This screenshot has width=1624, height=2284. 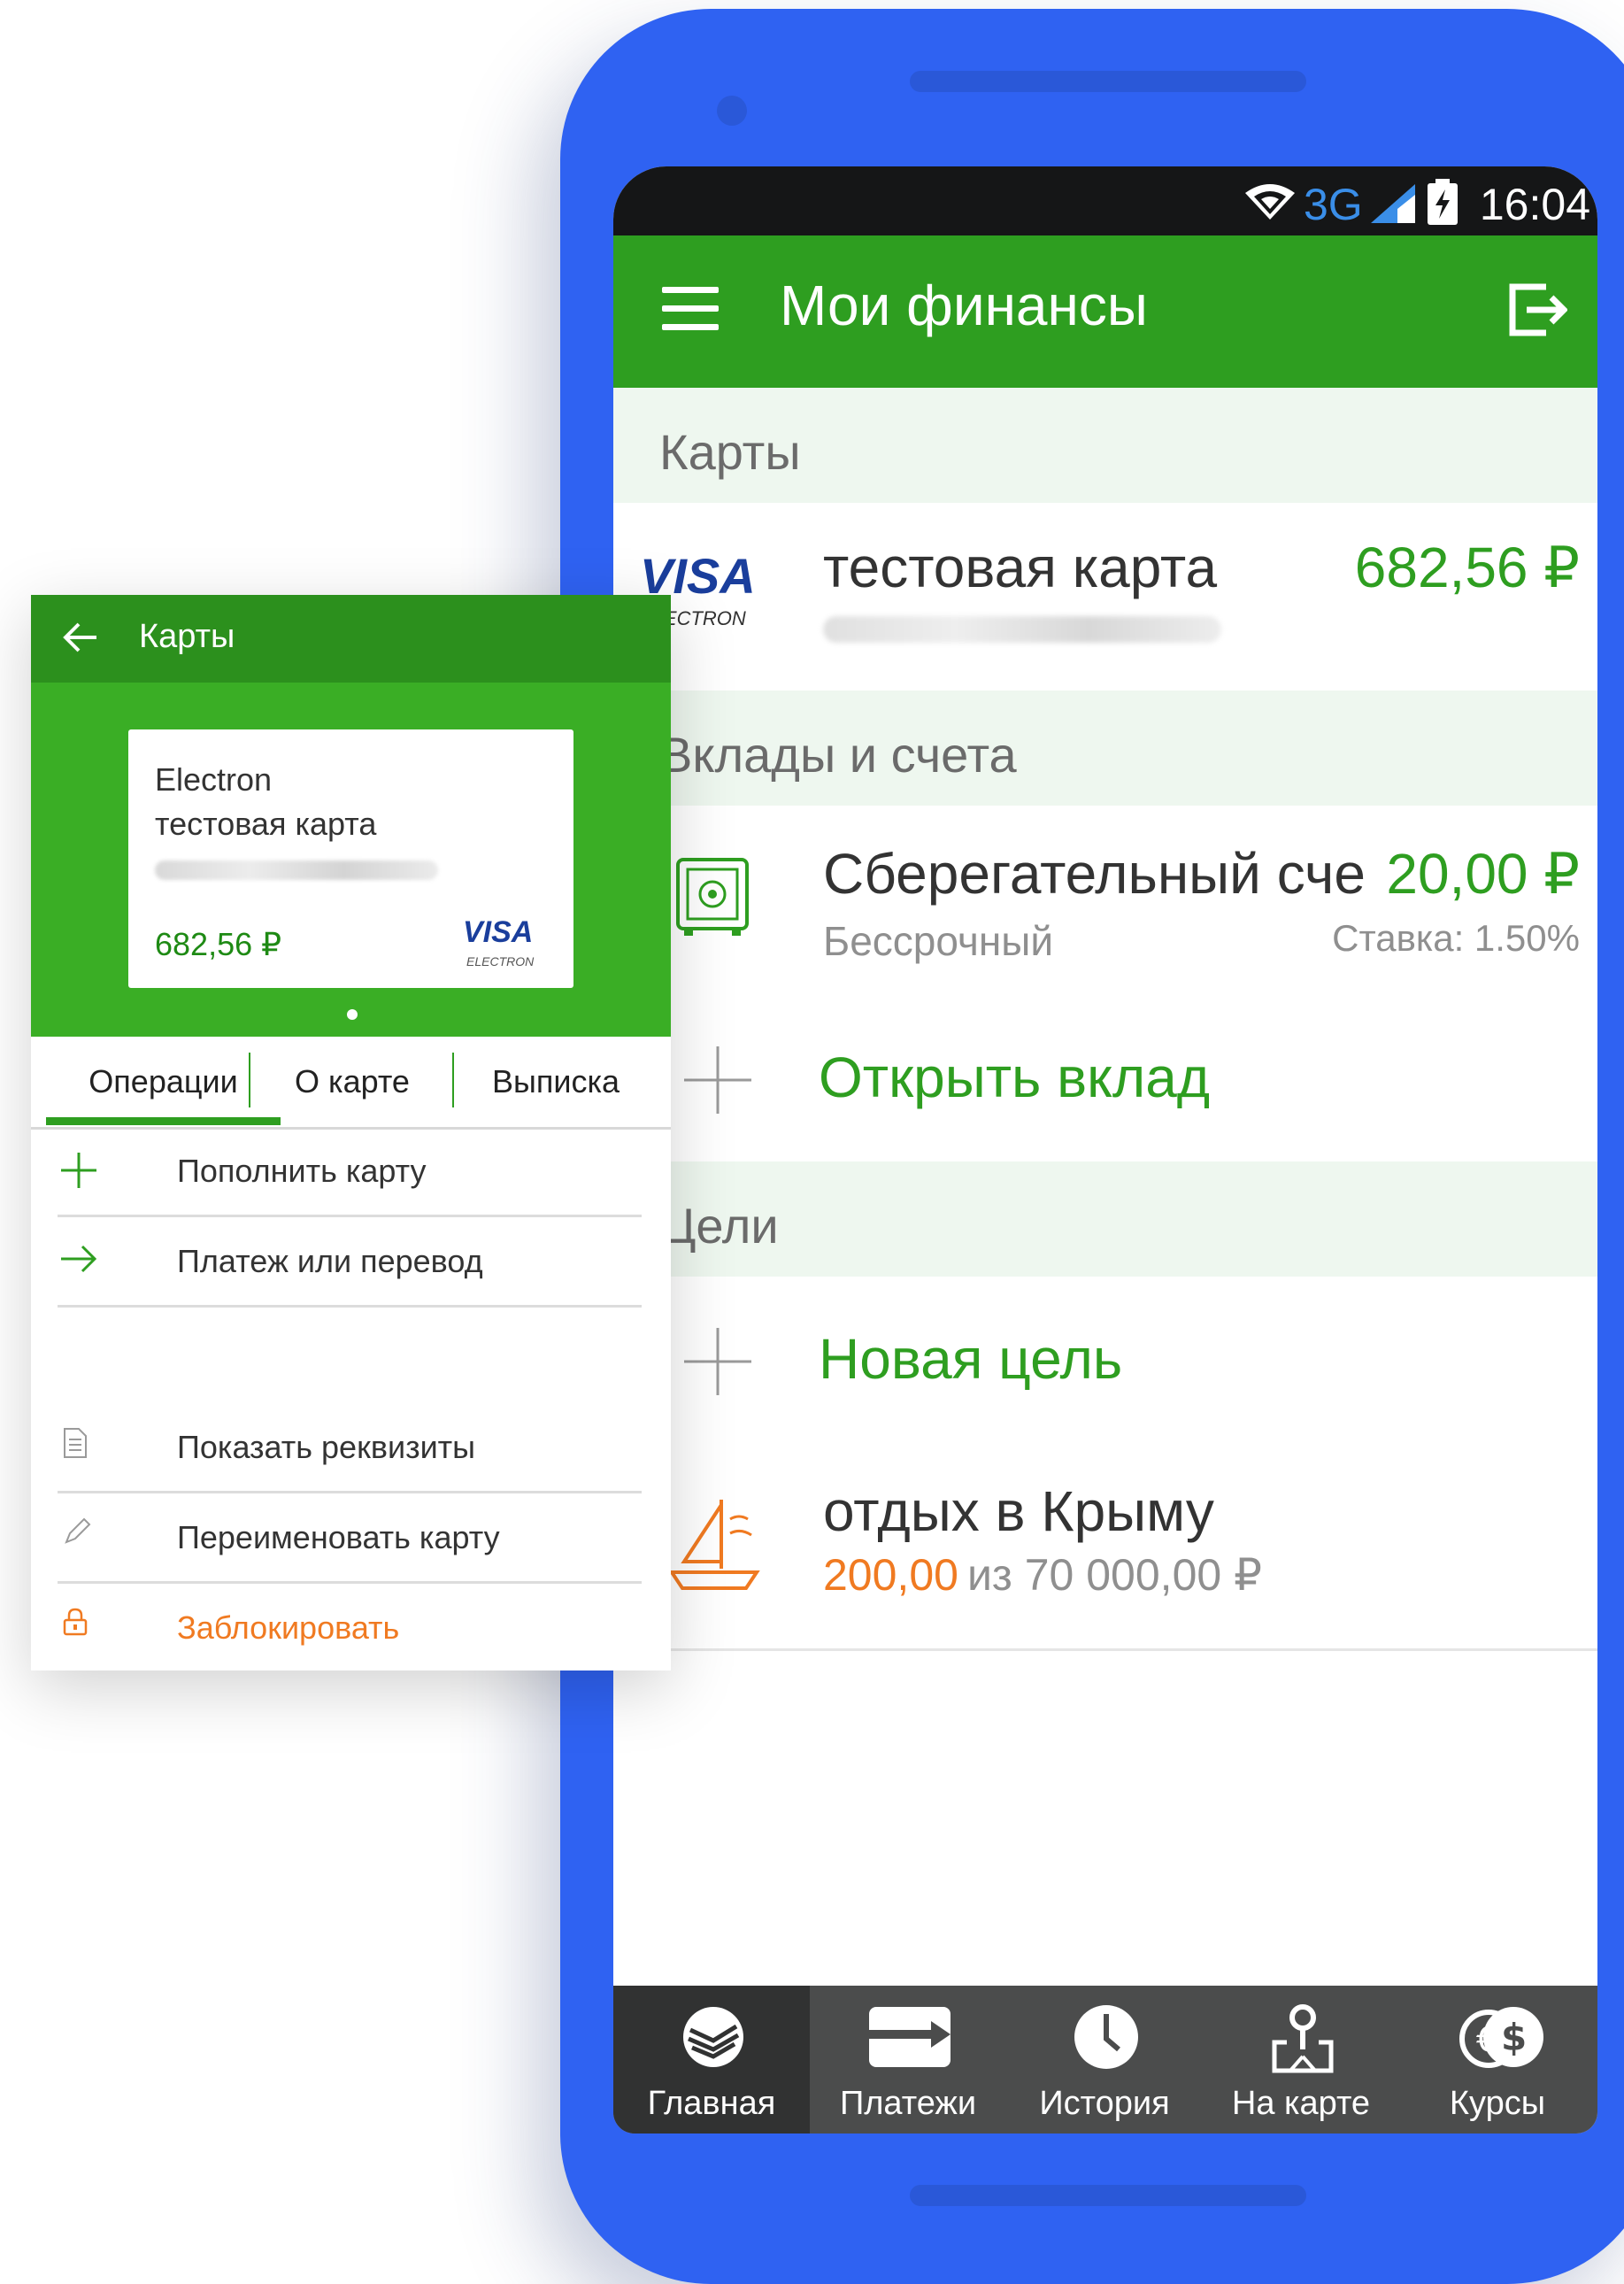 What do you see at coordinates (1108, 81) in the screenshot?
I see `phone-speaker` at bounding box center [1108, 81].